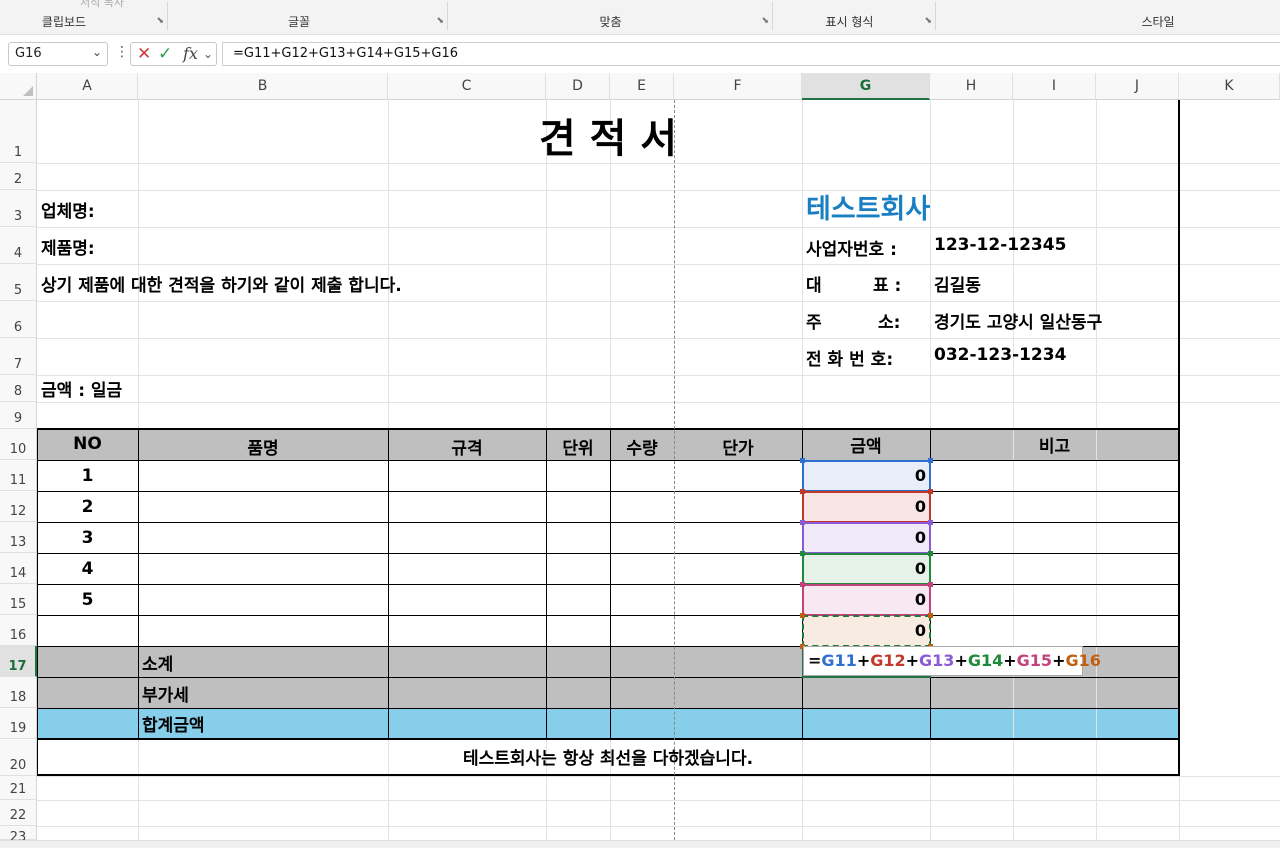 The width and height of the screenshot is (1280, 848). Describe the element at coordinates (751, 54) in the screenshot. I see `formula-input: =G11+G12+G13+G14+G15+G16` at that location.